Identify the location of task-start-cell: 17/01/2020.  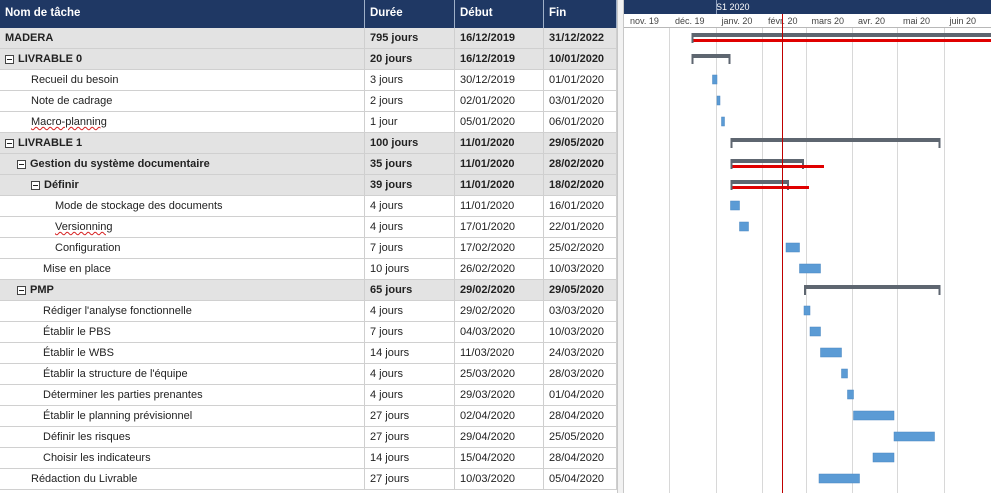
(499, 227).